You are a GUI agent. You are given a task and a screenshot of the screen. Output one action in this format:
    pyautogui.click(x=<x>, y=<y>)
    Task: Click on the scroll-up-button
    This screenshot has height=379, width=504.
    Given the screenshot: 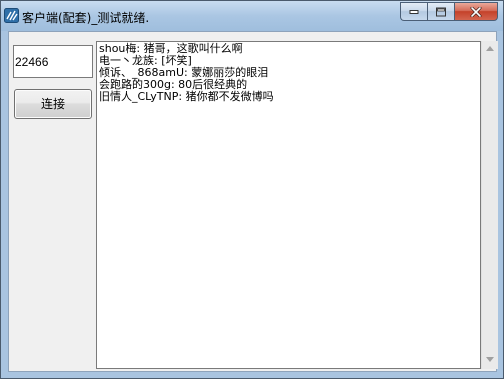 What is the action you would take?
    pyautogui.click(x=490, y=49)
    